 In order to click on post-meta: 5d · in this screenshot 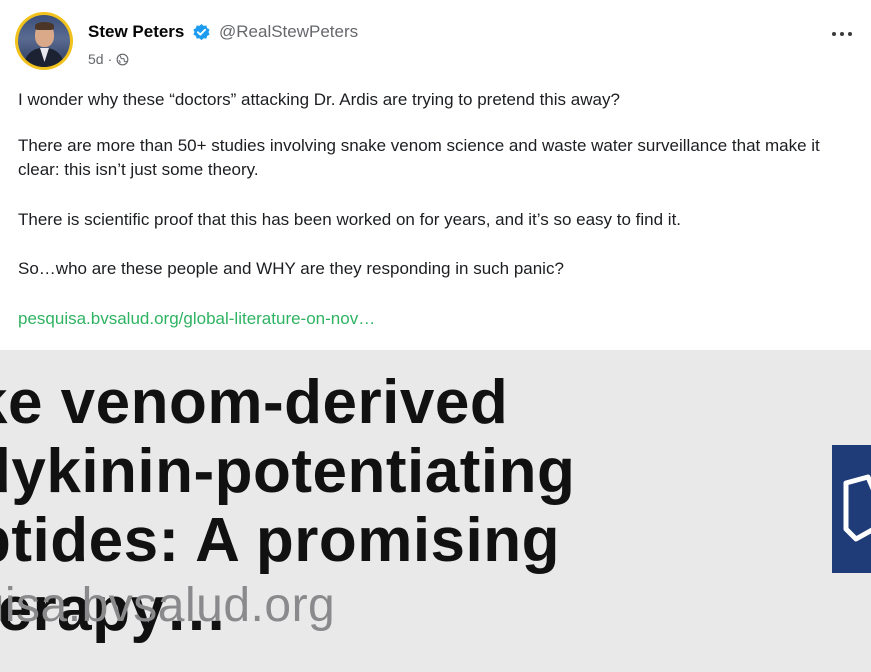, I will do `click(108, 59)`.